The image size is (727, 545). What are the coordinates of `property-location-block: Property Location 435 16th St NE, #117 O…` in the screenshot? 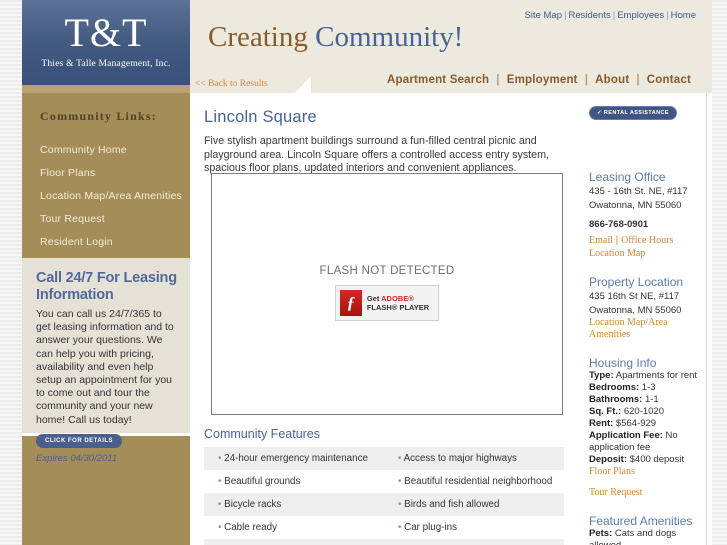 It's located at (648, 308).